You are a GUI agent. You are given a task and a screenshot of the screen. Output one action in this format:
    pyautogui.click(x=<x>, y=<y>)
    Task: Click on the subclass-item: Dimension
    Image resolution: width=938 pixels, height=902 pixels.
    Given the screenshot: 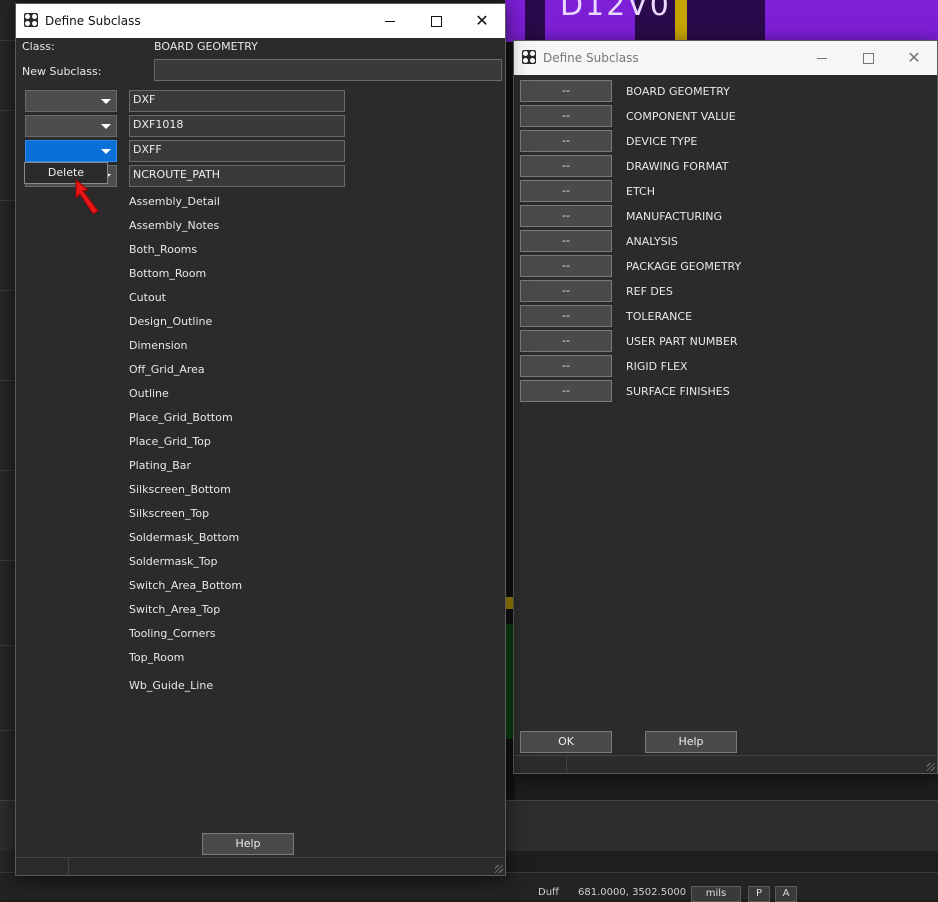 What is the action you would take?
    pyautogui.click(x=158, y=345)
    